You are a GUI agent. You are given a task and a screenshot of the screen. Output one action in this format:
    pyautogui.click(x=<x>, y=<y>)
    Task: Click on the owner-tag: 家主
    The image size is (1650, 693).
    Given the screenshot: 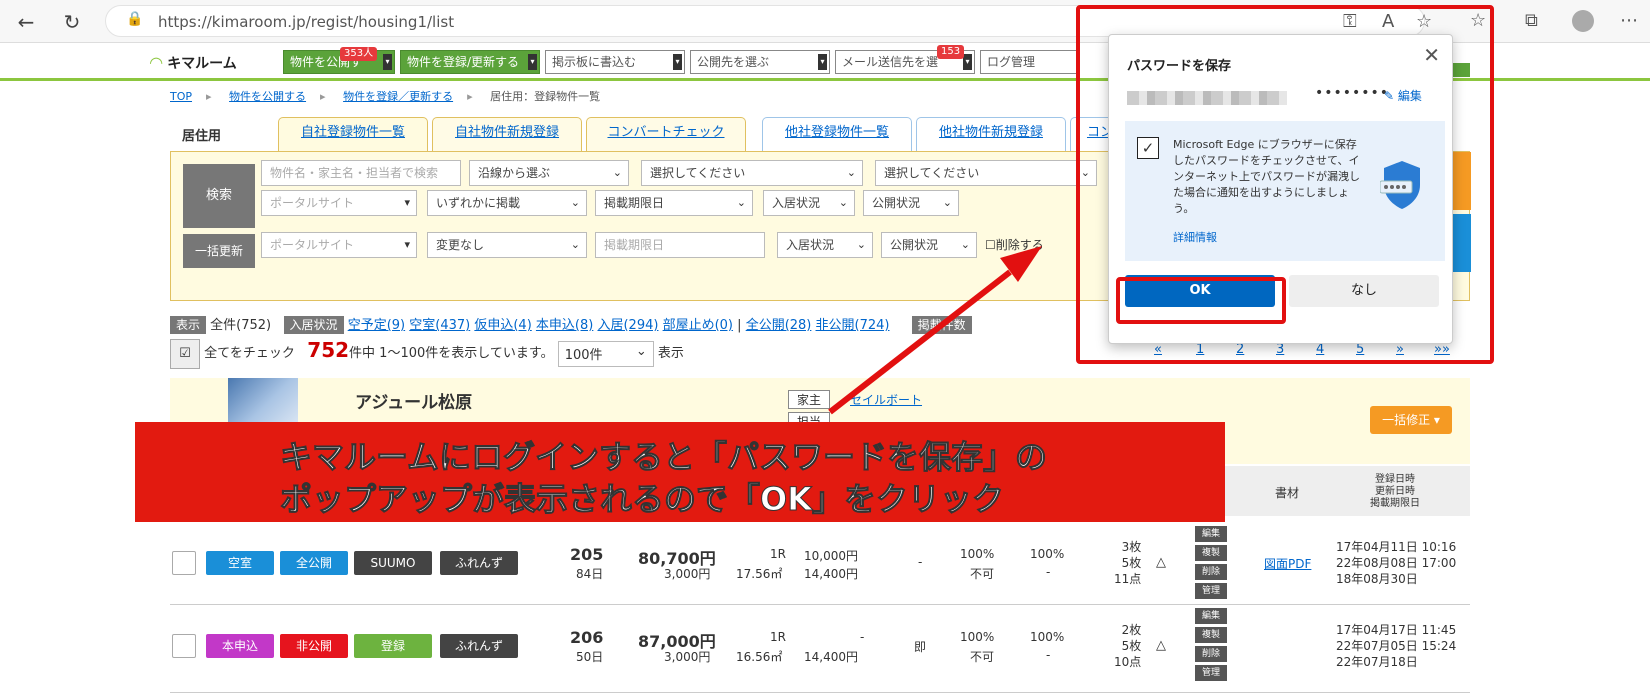 What is the action you would take?
    pyautogui.click(x=809, y=399)
    